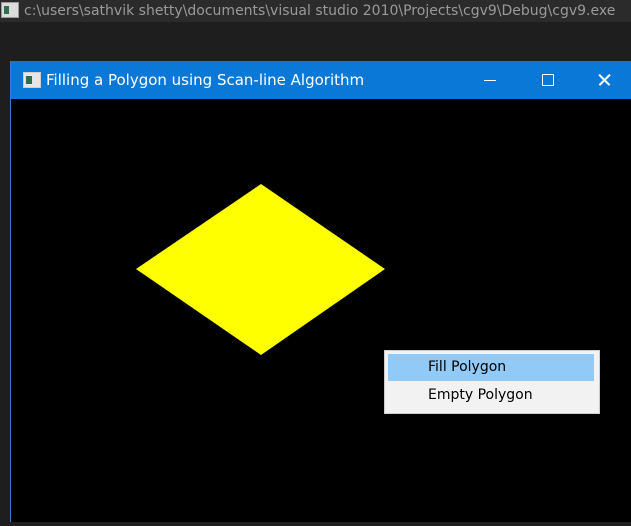  What do you see at coordinates (491, 395) in the screenshot?
I see `menu-item-empty-polygon: Empty Polygon` at bounding box center [491, 395].